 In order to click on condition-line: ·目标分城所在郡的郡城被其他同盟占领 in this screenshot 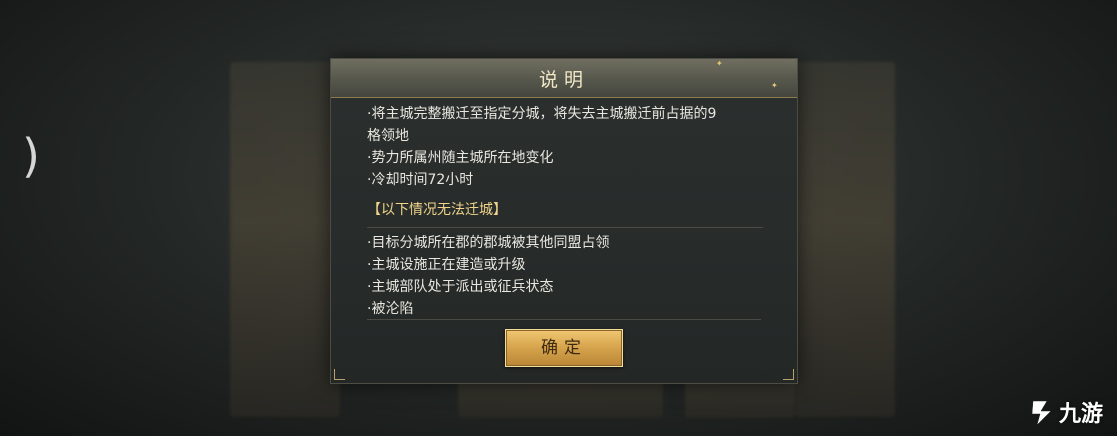, I will do `click(488, 243)`.